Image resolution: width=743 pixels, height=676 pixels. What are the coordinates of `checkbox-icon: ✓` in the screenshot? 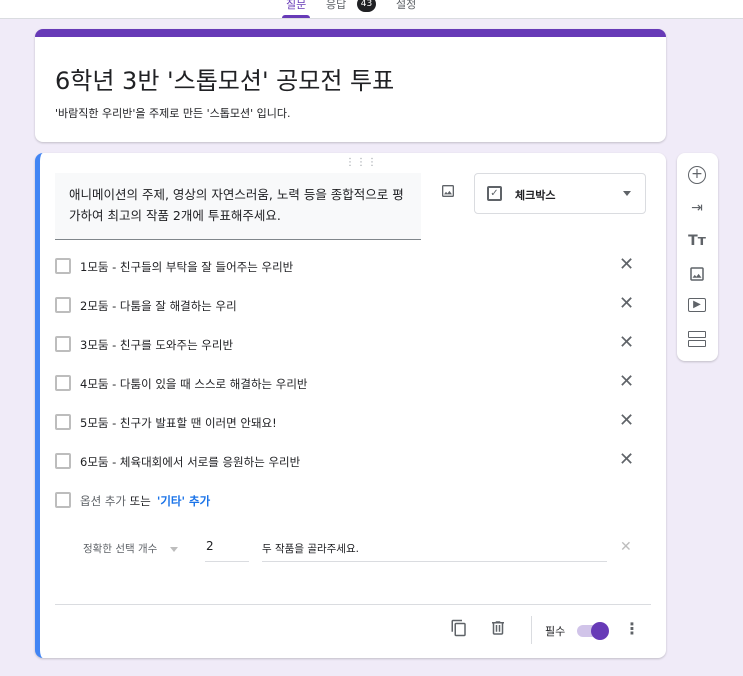 It's located at (494, 193).